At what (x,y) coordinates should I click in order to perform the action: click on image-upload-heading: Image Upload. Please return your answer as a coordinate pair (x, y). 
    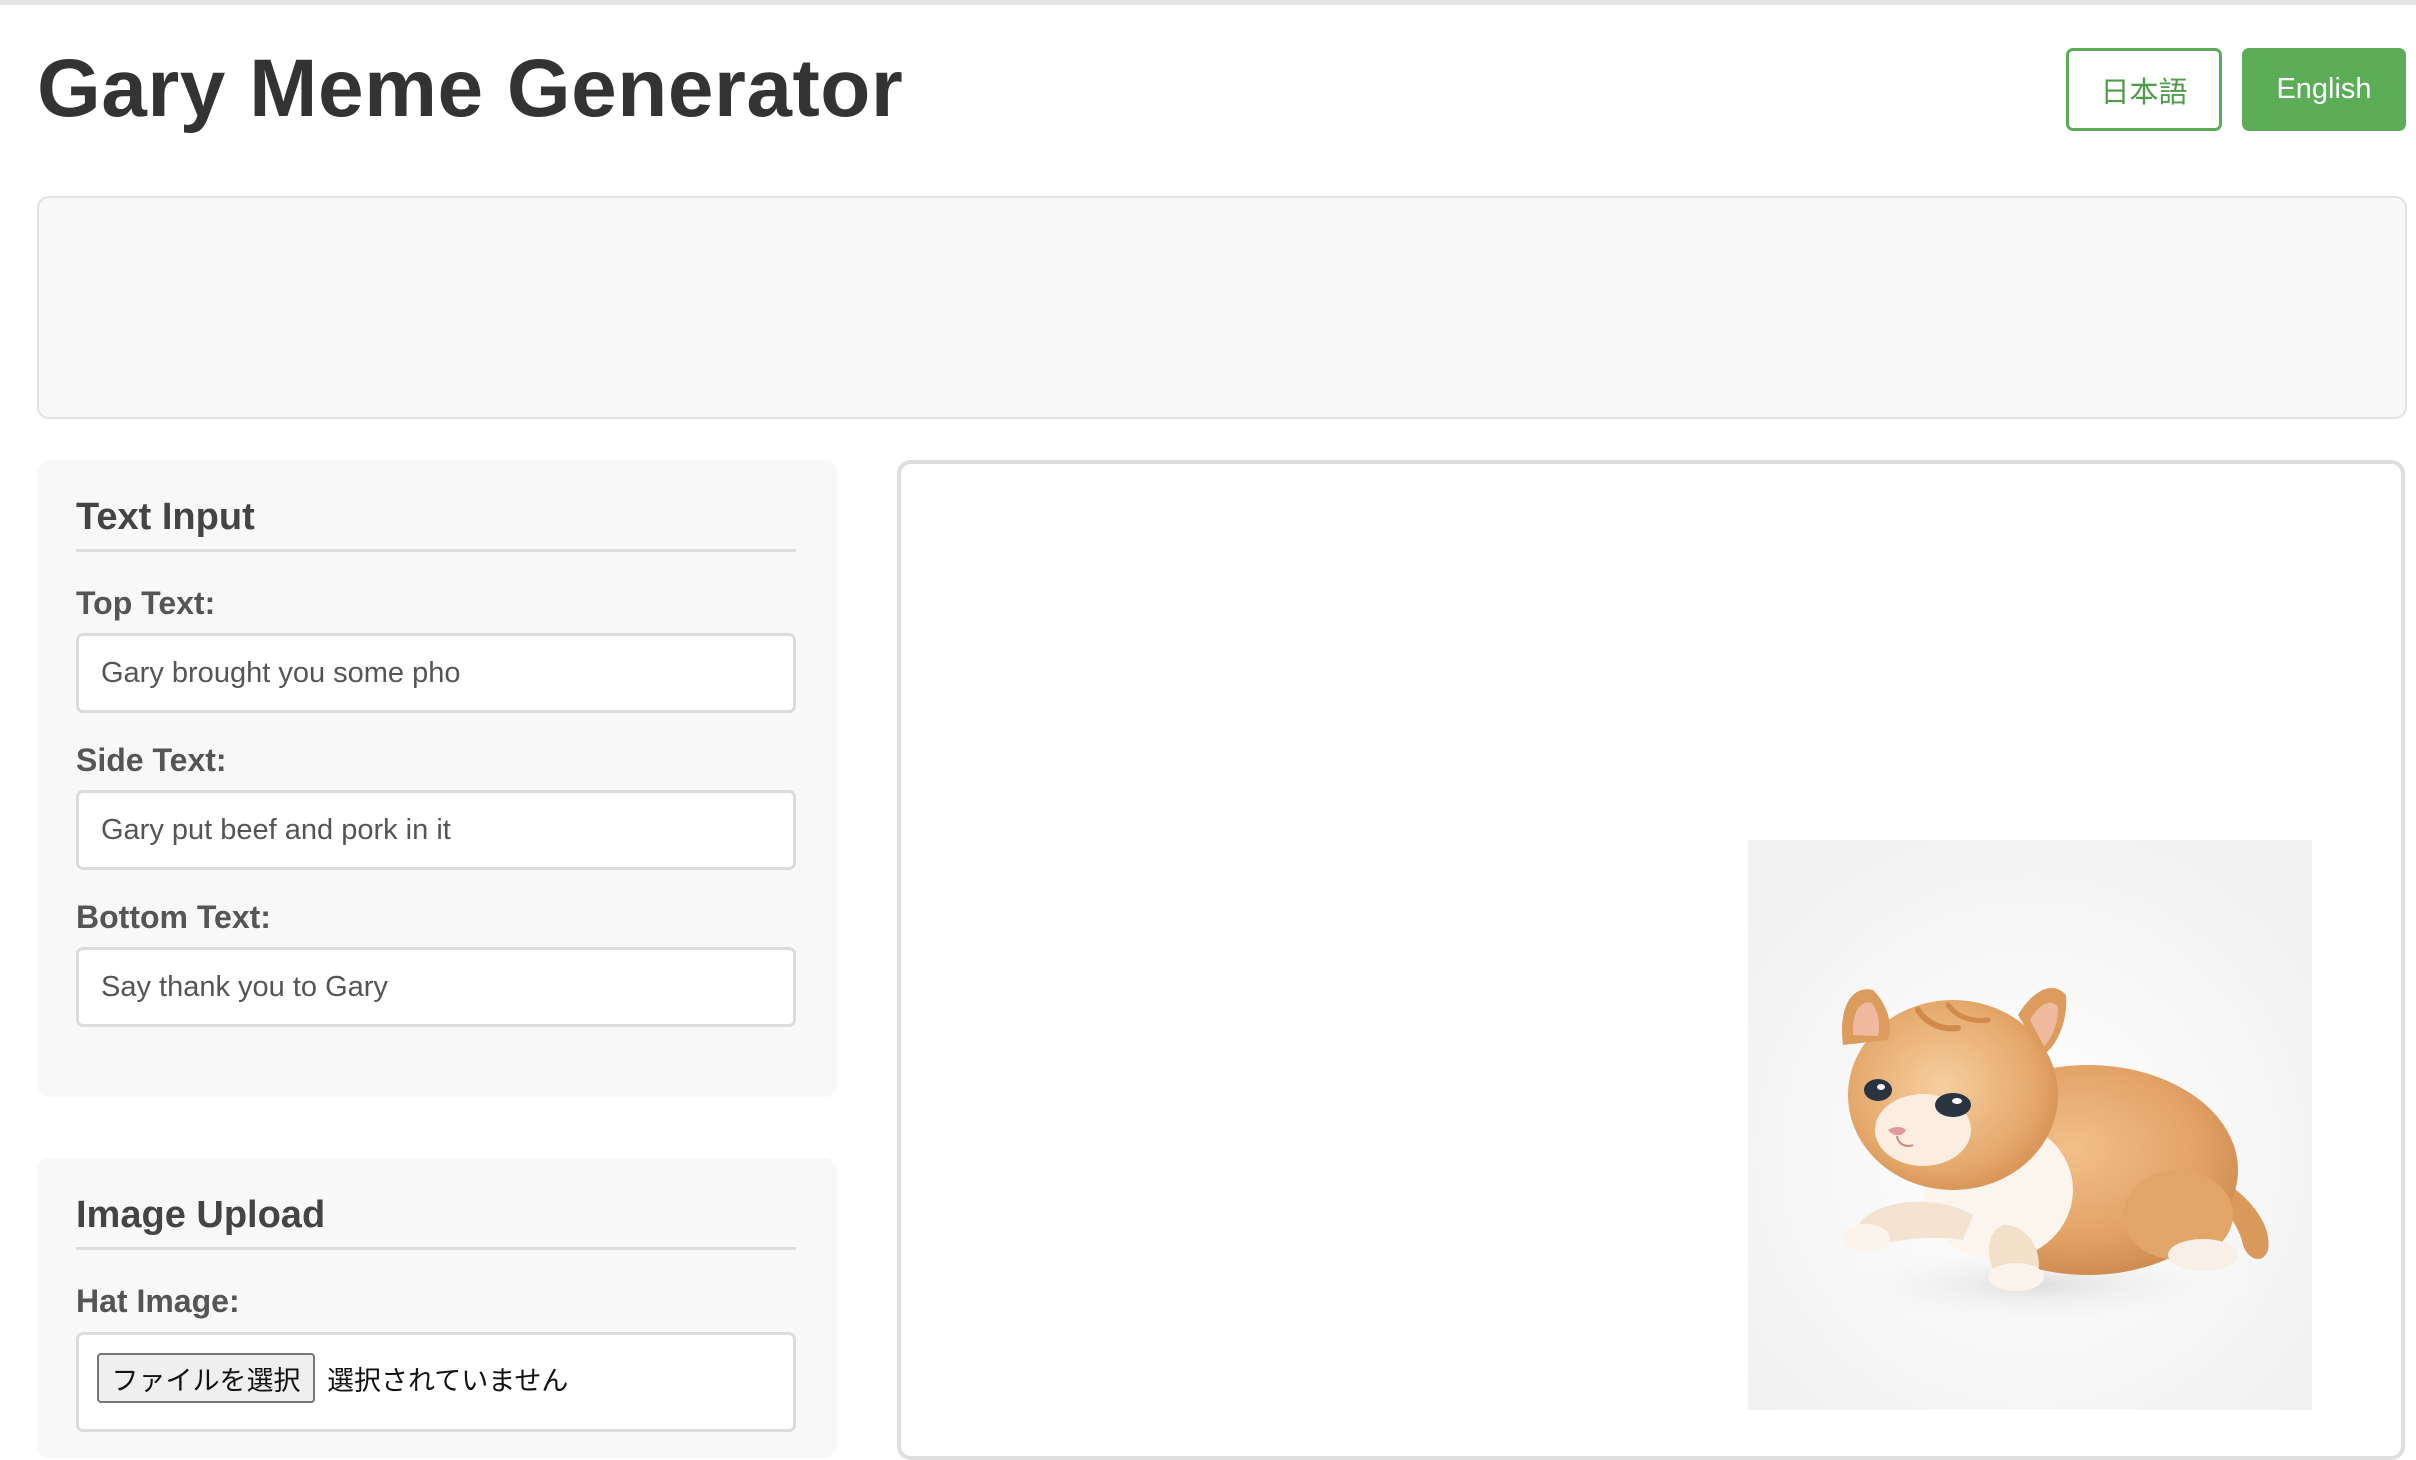
    Looking at the image, I should click on (436, 1222).